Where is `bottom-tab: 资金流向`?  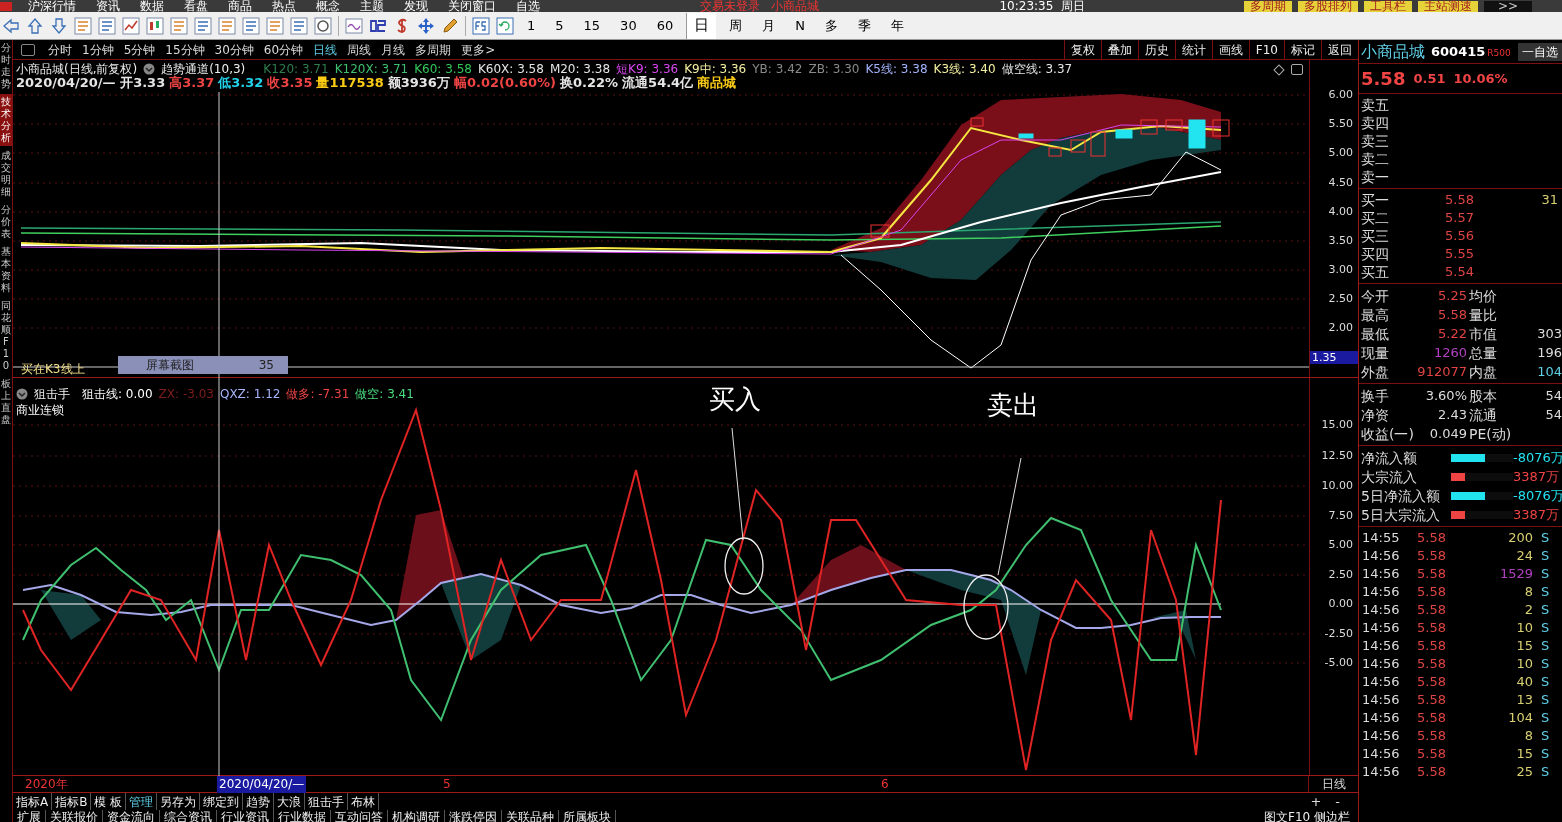 bottom-tab: 资金流向 is located at coordinates (131, 816).